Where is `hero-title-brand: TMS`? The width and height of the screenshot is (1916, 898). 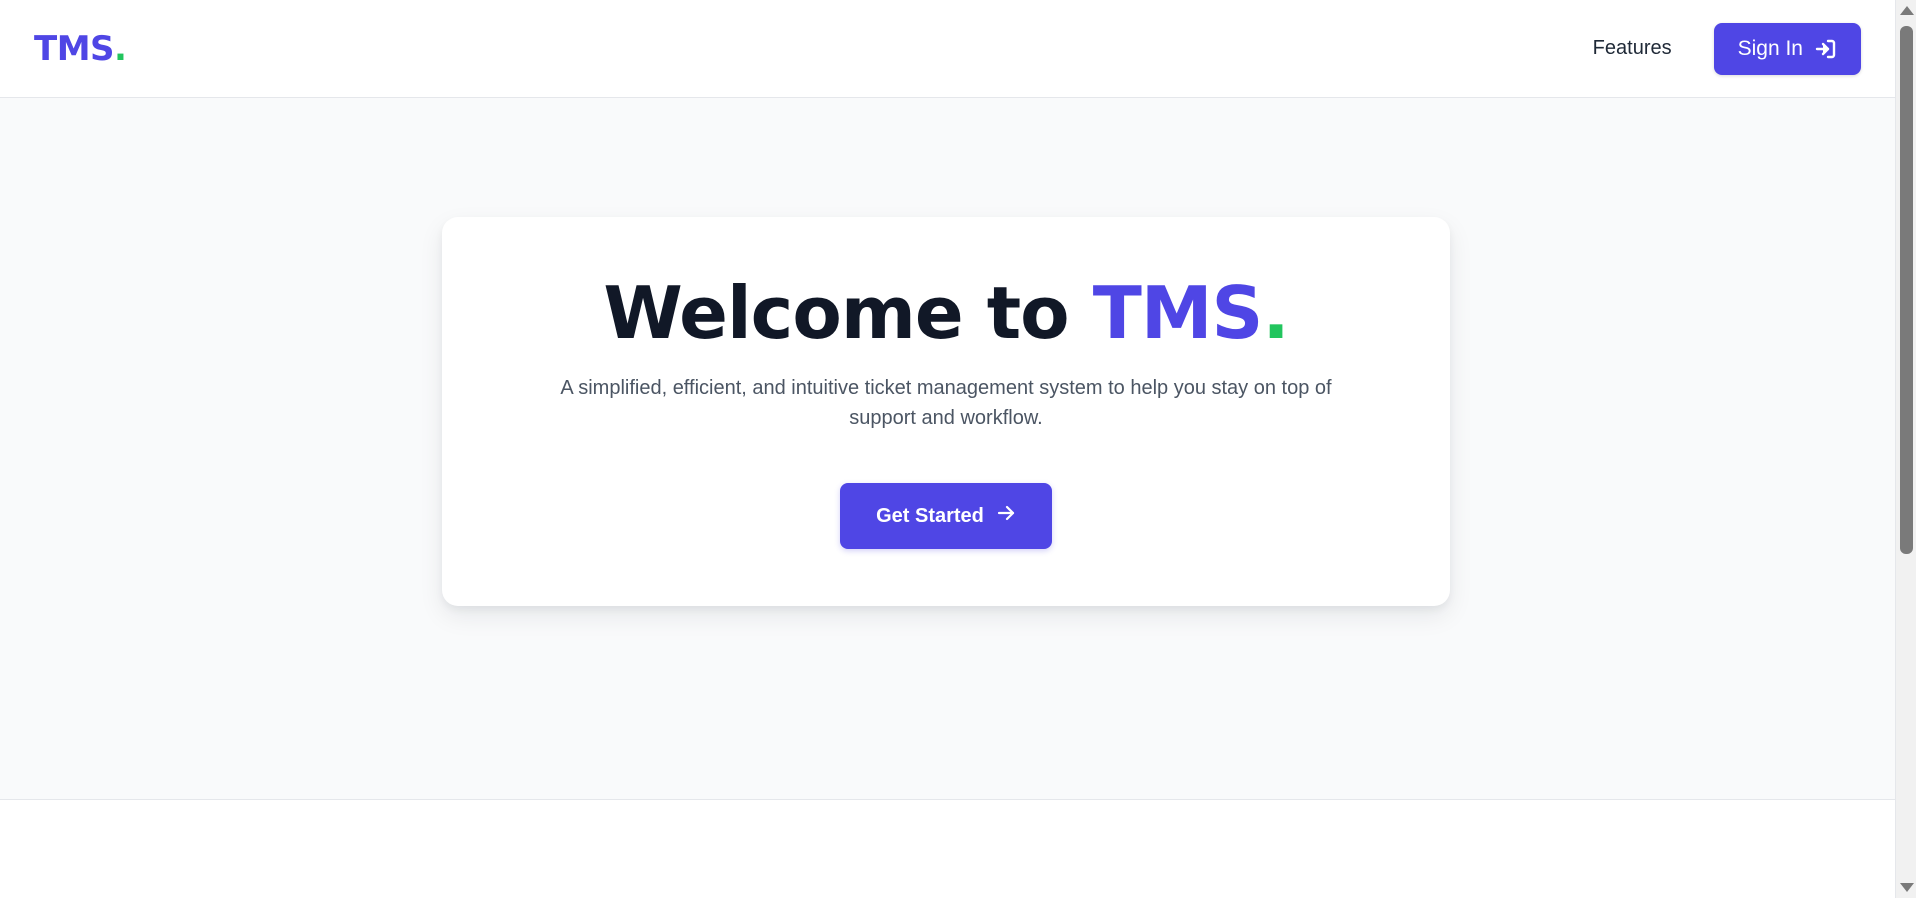 hero-title-brand: TMS is located at coordinates (1178, 313).